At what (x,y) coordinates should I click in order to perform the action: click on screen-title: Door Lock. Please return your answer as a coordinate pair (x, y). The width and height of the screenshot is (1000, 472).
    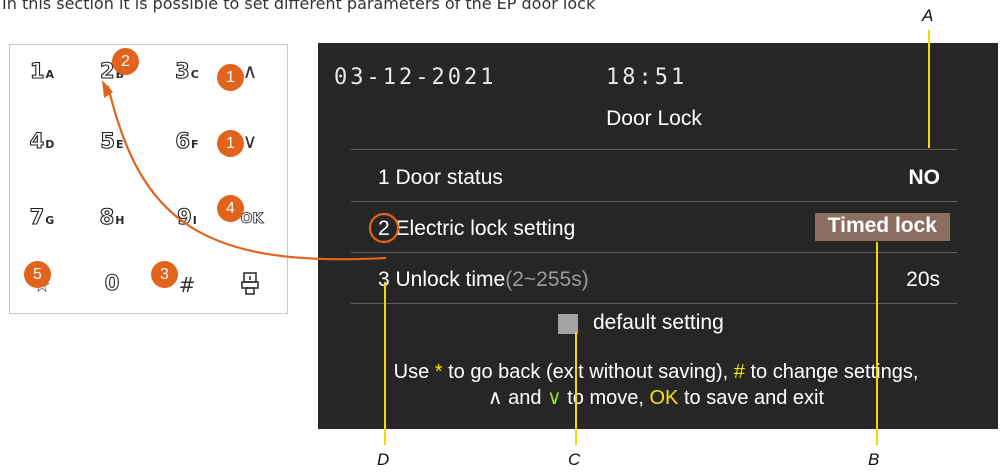
    Looking at the image, I should click on (654, 118).